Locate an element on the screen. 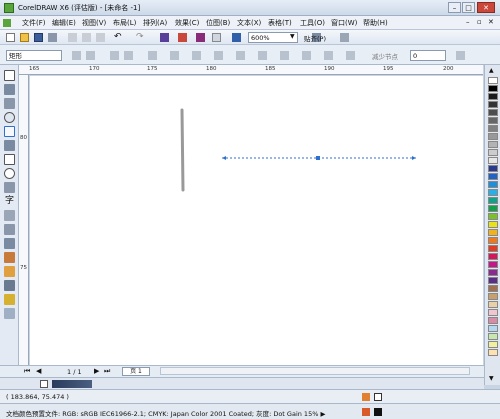 The image size is (500, 419). convert-to-line-icon is located at coordinates (196, 55).